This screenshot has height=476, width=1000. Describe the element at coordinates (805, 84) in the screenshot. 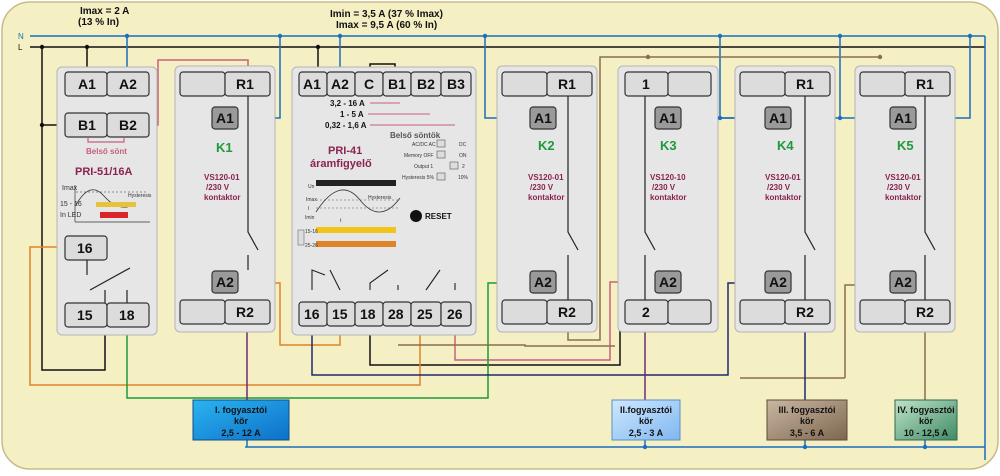

I see `k4-r1-label: R1` at that location.